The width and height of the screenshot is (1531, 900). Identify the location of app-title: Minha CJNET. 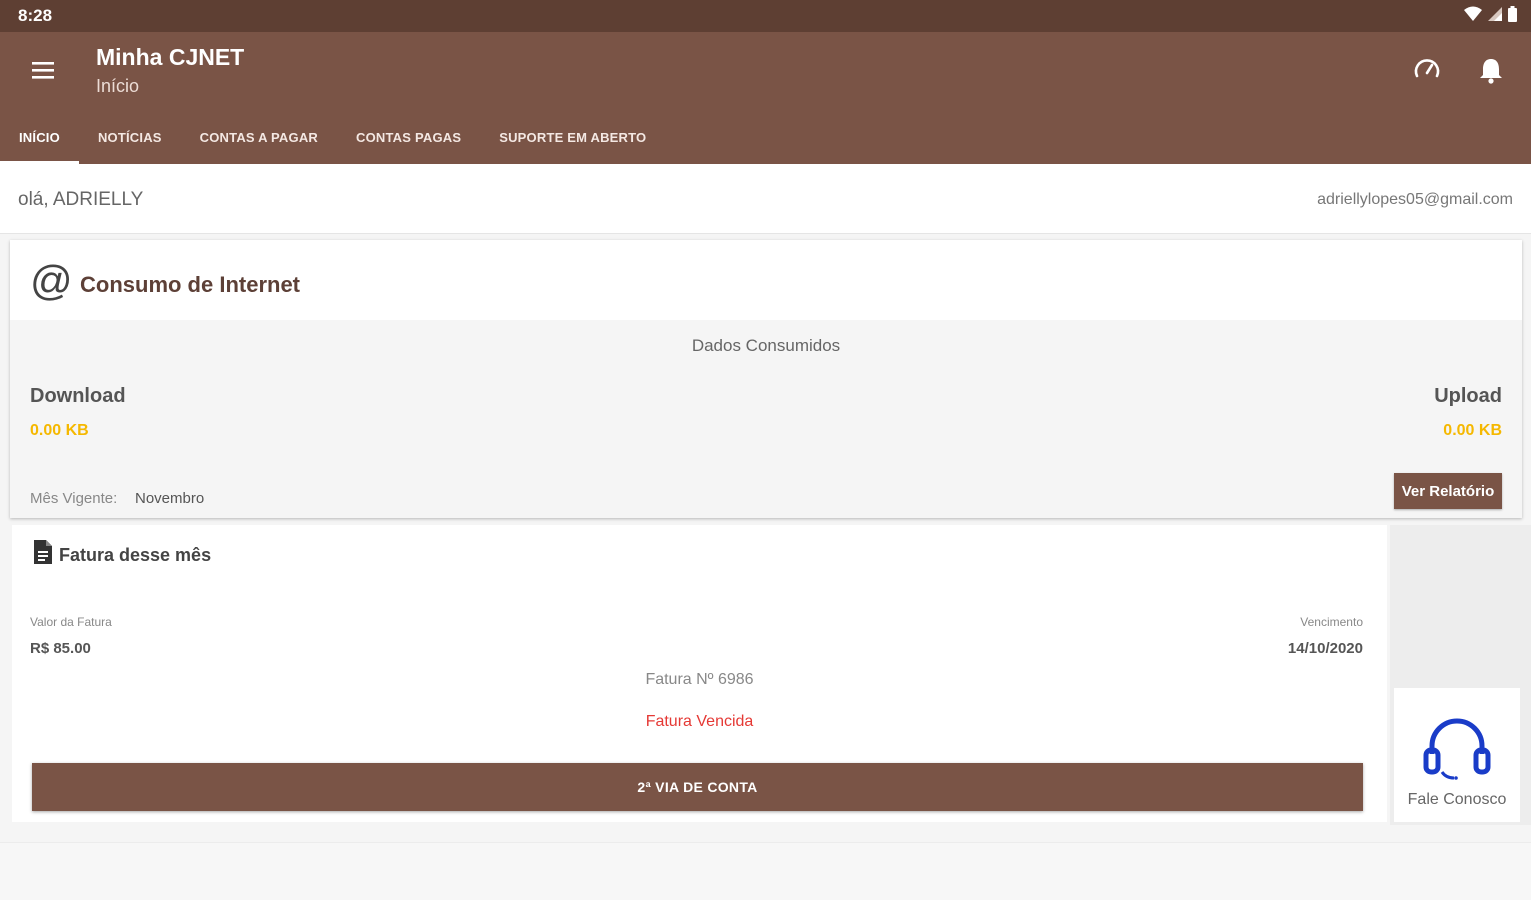
(170, 57).